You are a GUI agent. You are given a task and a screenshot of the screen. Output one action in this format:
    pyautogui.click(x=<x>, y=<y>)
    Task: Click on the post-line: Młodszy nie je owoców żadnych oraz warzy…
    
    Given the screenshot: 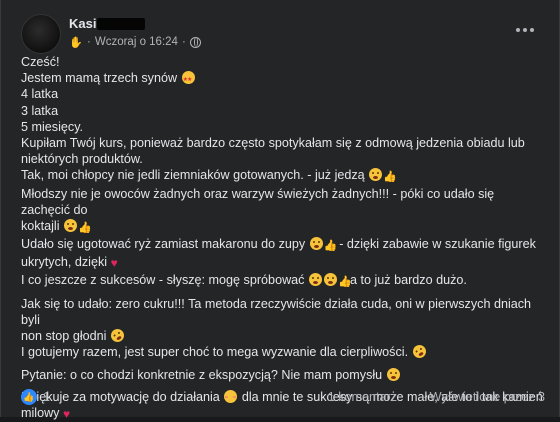 What is the action you would take?
    pyautogui.click(x=258, y=201)
    